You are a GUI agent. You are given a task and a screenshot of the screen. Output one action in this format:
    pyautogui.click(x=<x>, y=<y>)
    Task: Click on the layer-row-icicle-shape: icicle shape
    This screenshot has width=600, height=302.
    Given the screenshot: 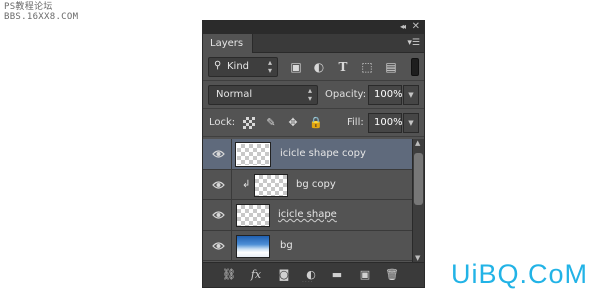 What is the action you would take?
    pyautogui.click(x=307, y=215)
    